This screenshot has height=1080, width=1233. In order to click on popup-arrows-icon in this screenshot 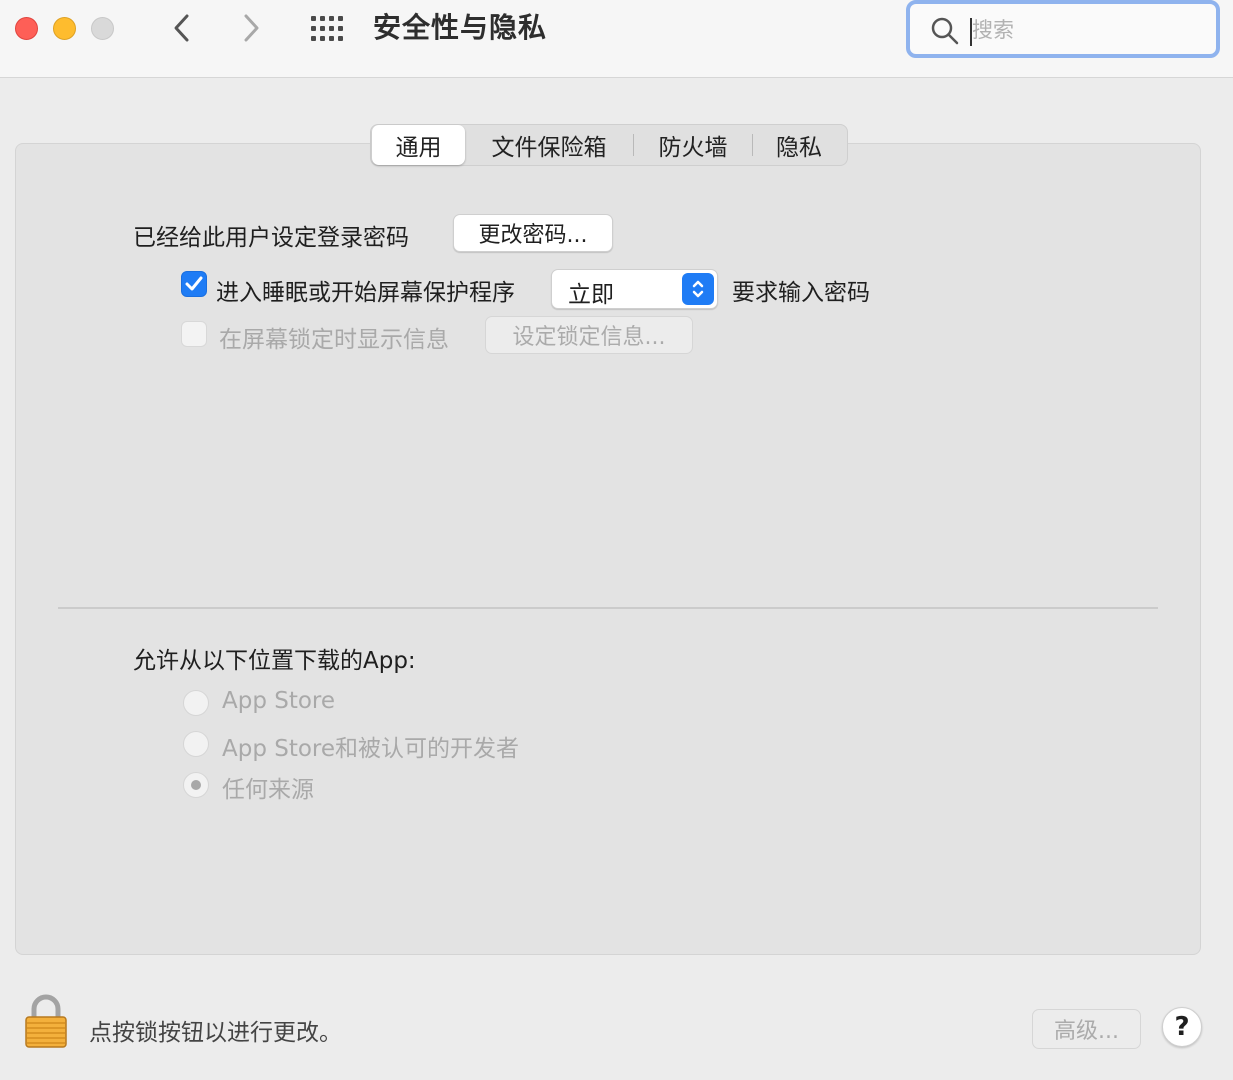, I will do `click(698, 289)`.